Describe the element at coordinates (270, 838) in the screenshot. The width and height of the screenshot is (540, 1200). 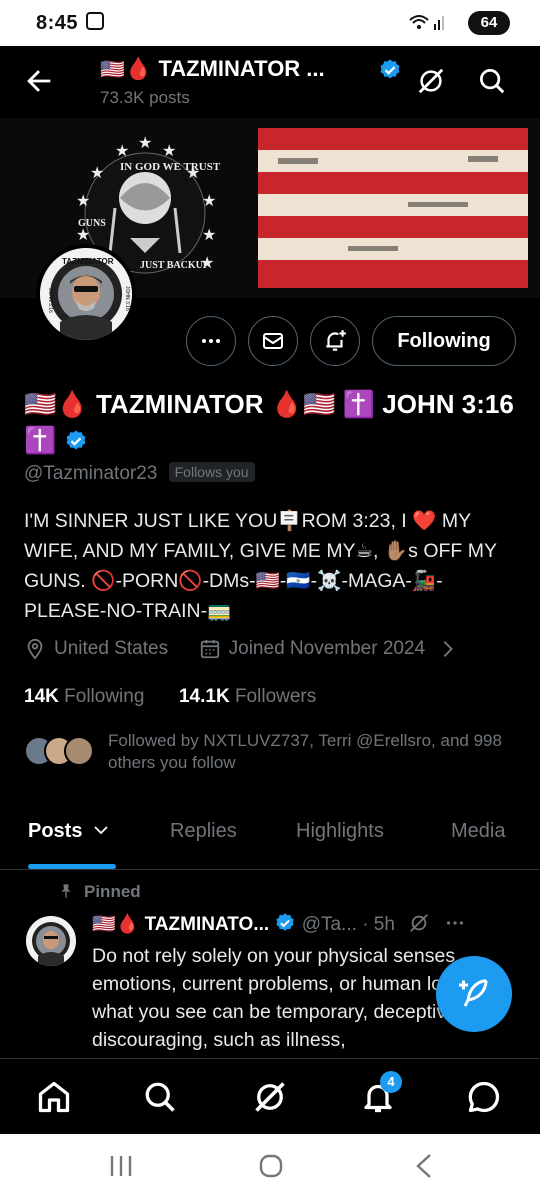
I see `profile-tabs: Posts Replies Highlights Media` at that location.